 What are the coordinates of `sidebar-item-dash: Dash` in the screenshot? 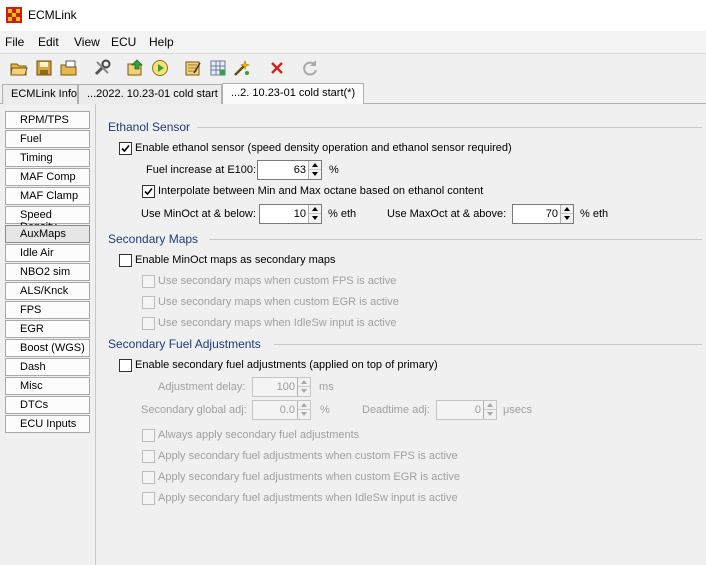 It's located at (47, 367).